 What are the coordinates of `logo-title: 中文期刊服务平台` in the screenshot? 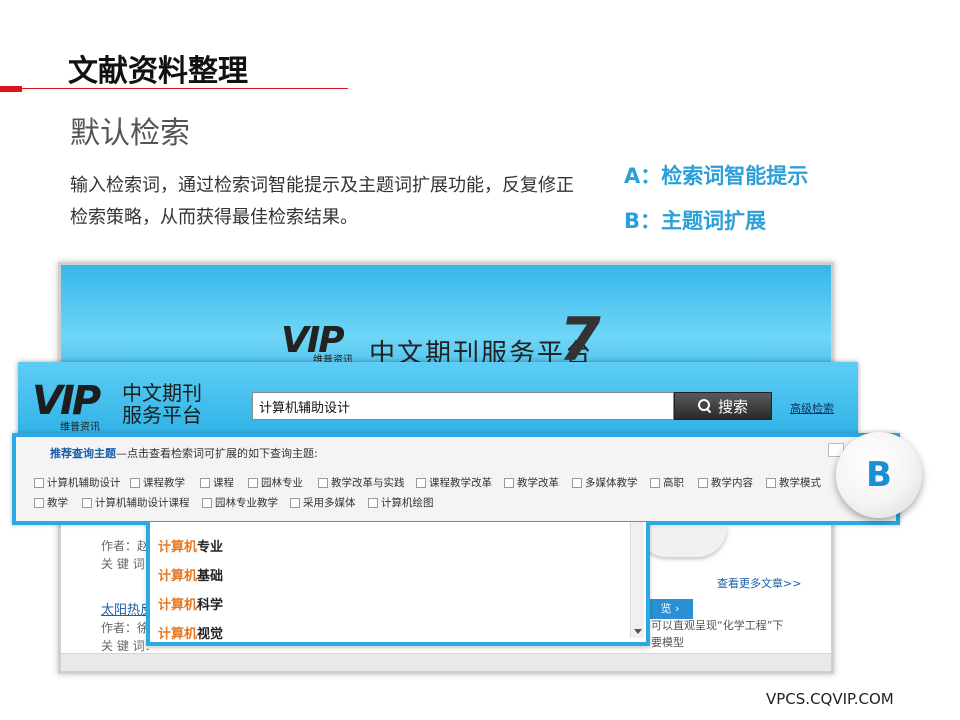 It's located at (162, 404).